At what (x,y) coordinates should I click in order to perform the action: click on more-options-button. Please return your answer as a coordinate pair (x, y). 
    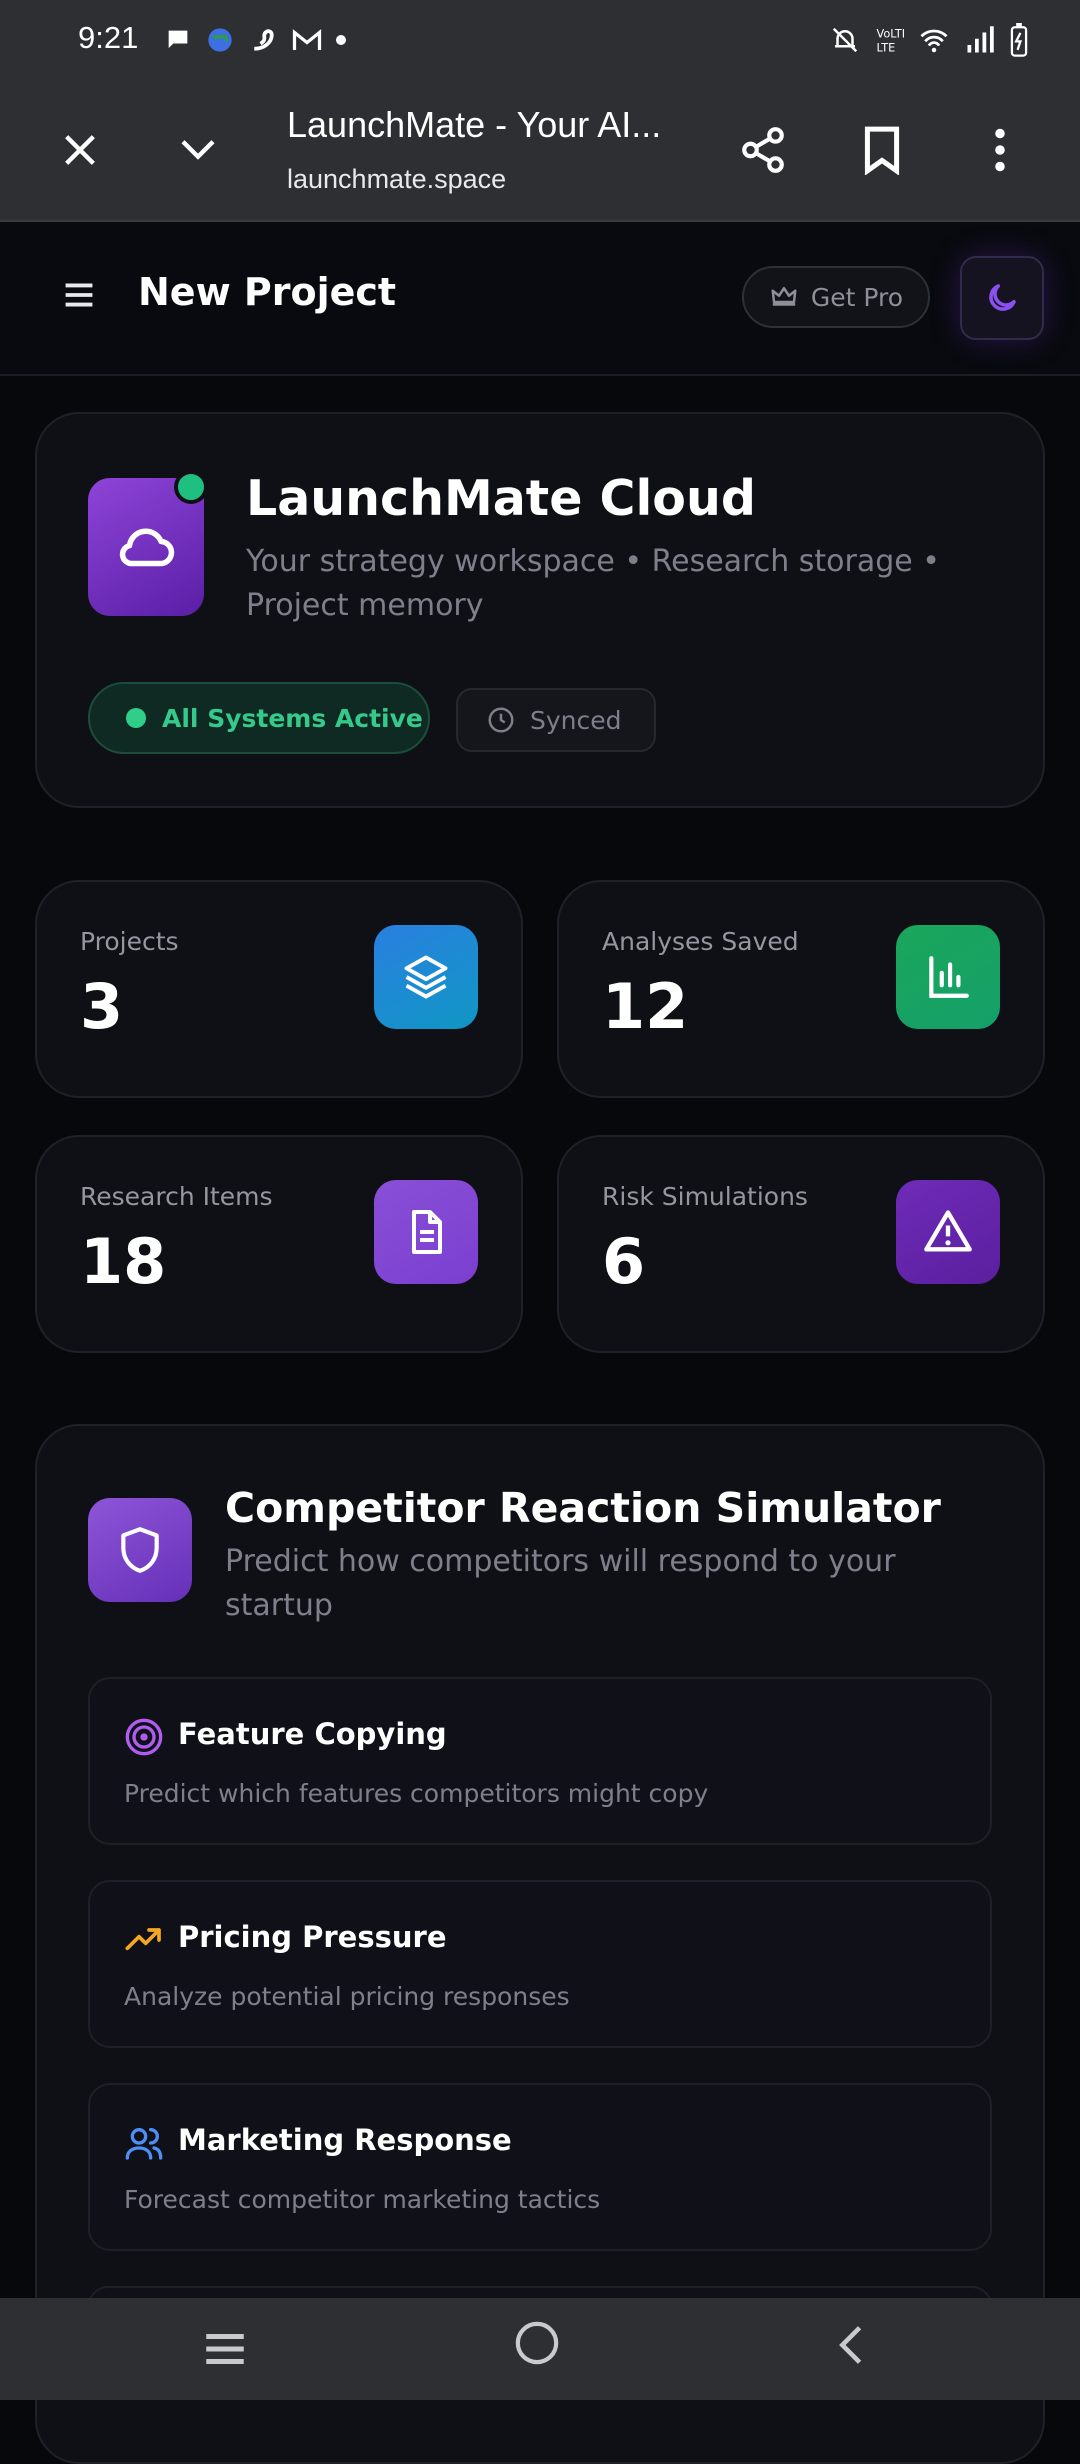
    Looking at the image, I should click on (1000, 150).